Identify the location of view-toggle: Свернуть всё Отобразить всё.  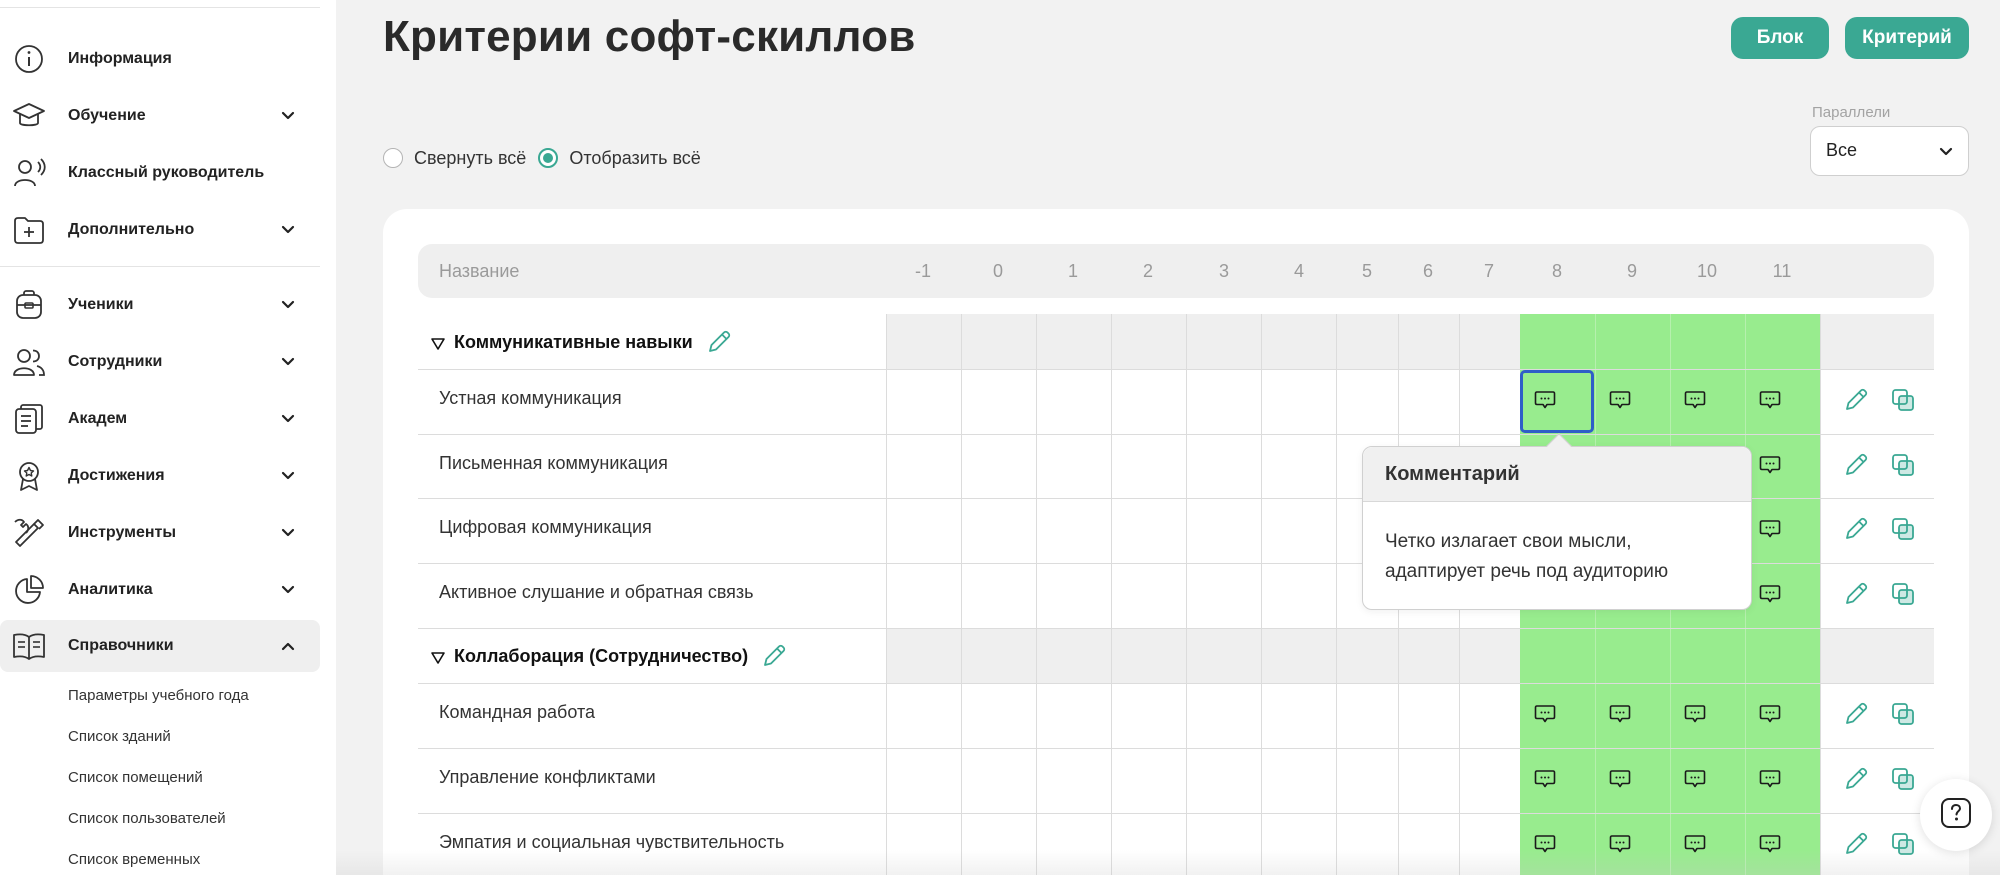
(548, 158).